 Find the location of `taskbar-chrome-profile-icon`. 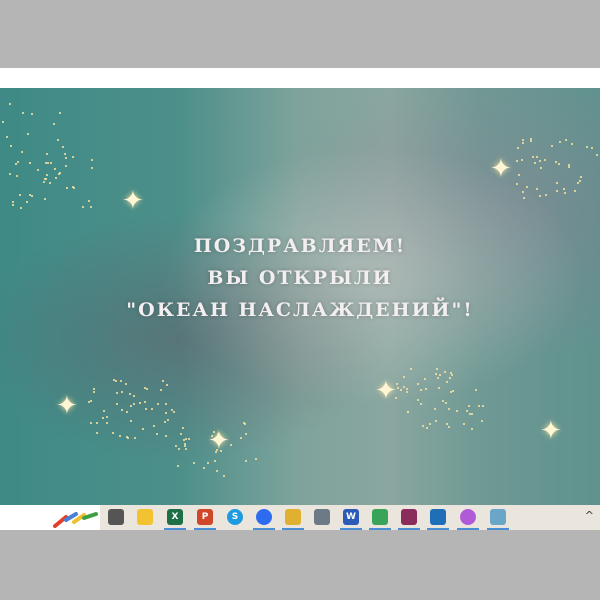

taskbar-chrome-profile-icon is located at coordinates (293, 517).